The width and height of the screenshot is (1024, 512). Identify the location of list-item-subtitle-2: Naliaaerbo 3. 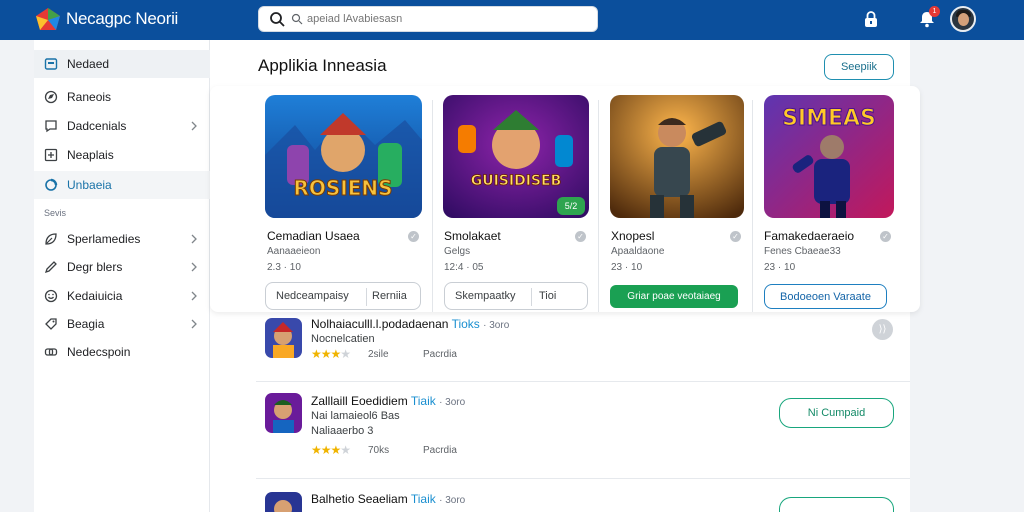
(342, 431).